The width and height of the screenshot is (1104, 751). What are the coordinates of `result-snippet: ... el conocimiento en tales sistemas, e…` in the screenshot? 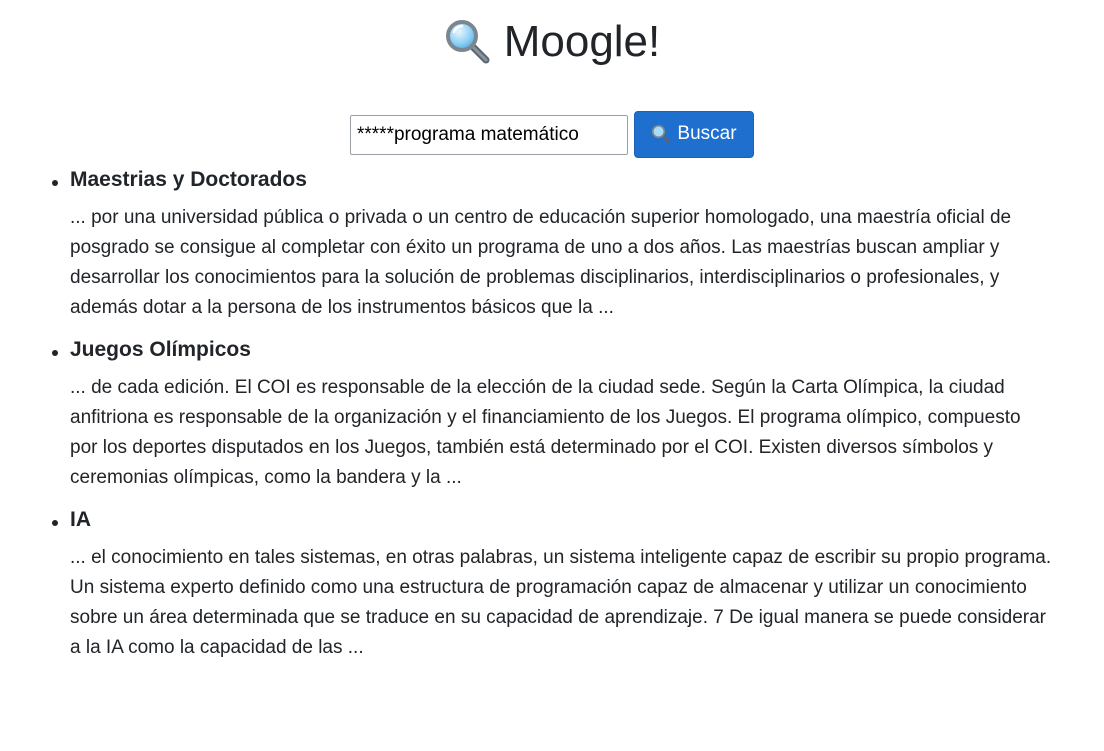 It's located at (561, 602).